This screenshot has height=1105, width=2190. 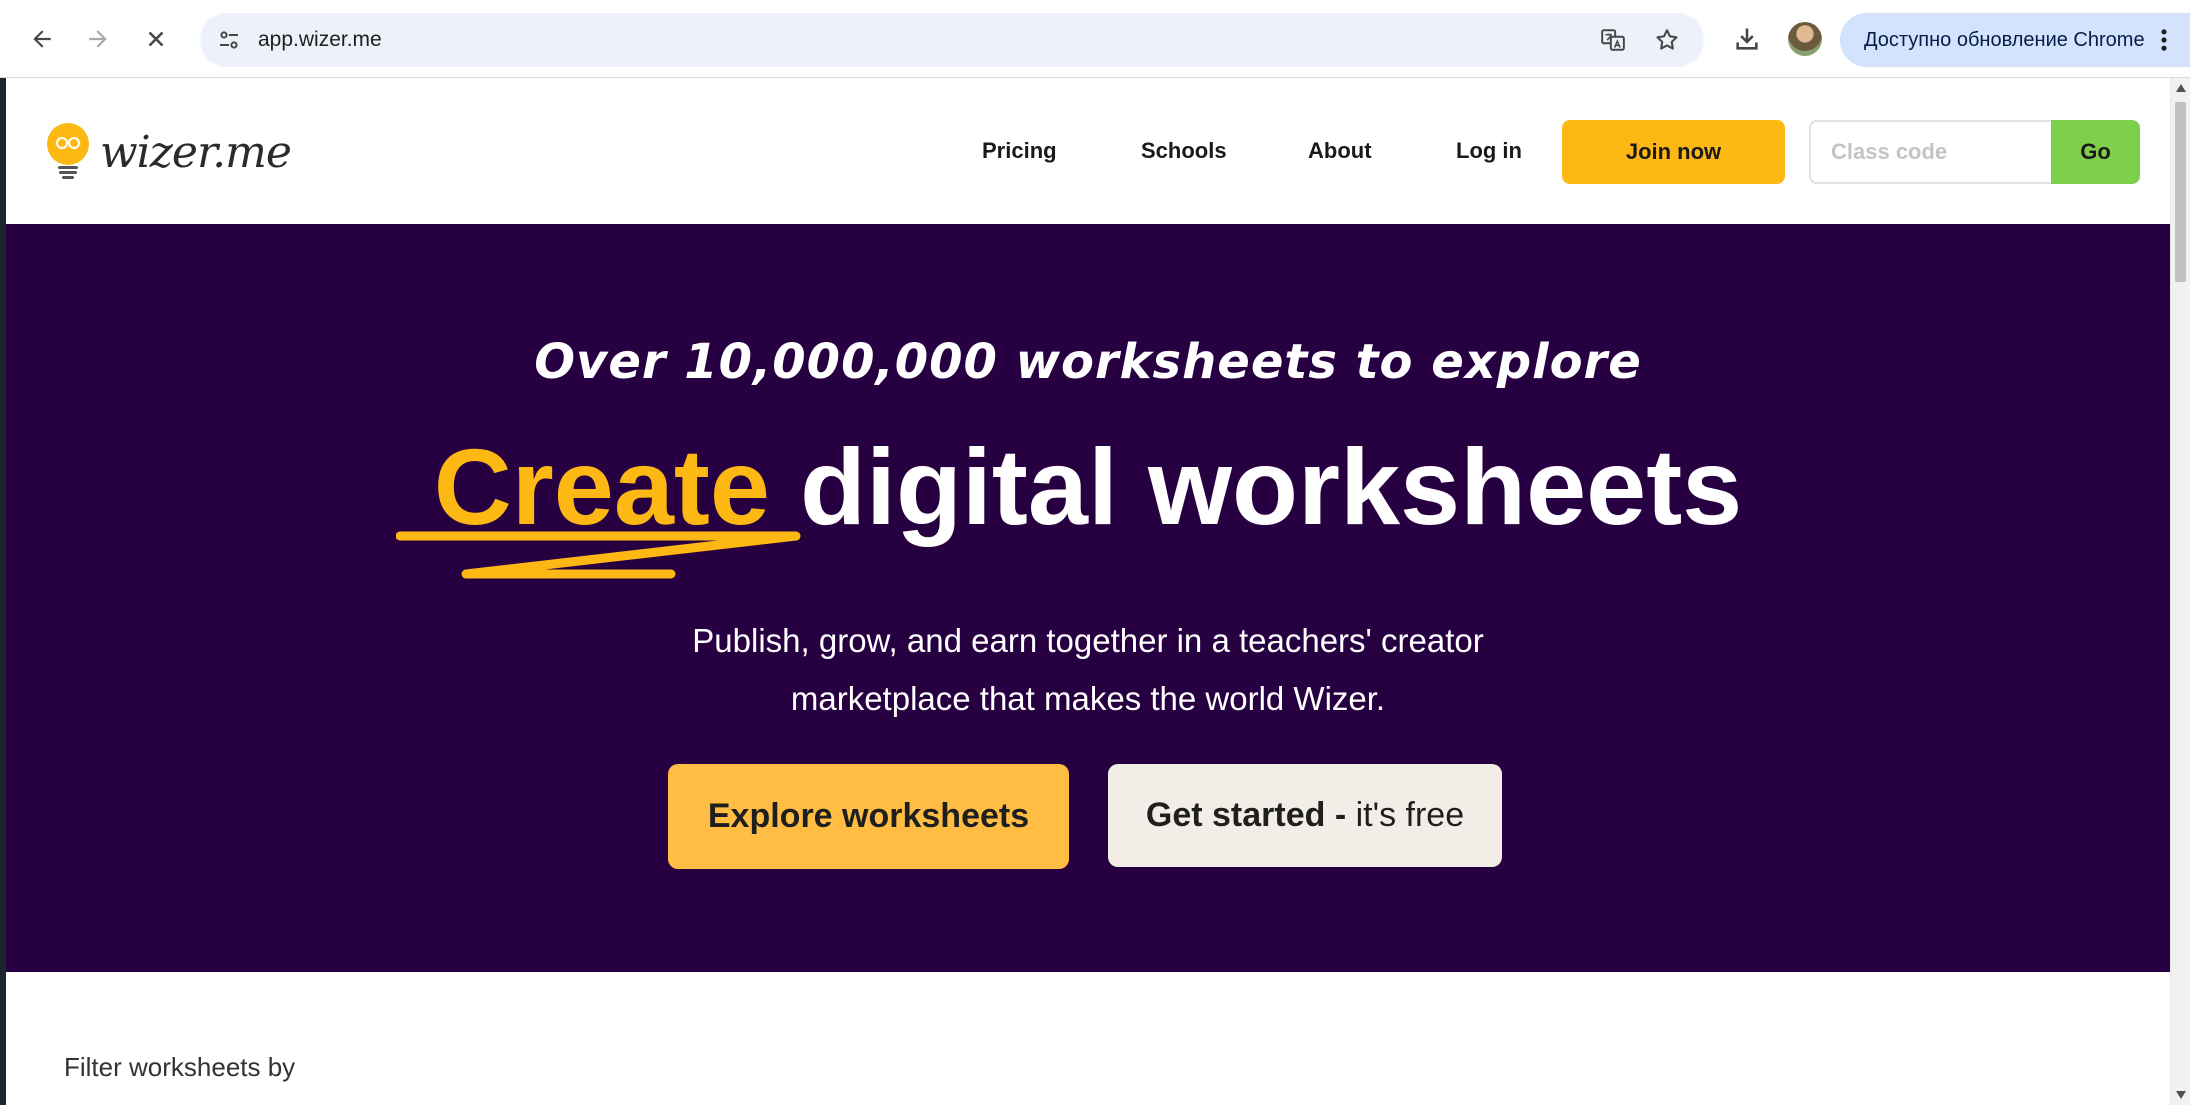 I want to click on page-scrollbar, so click(x=2180, y=591).